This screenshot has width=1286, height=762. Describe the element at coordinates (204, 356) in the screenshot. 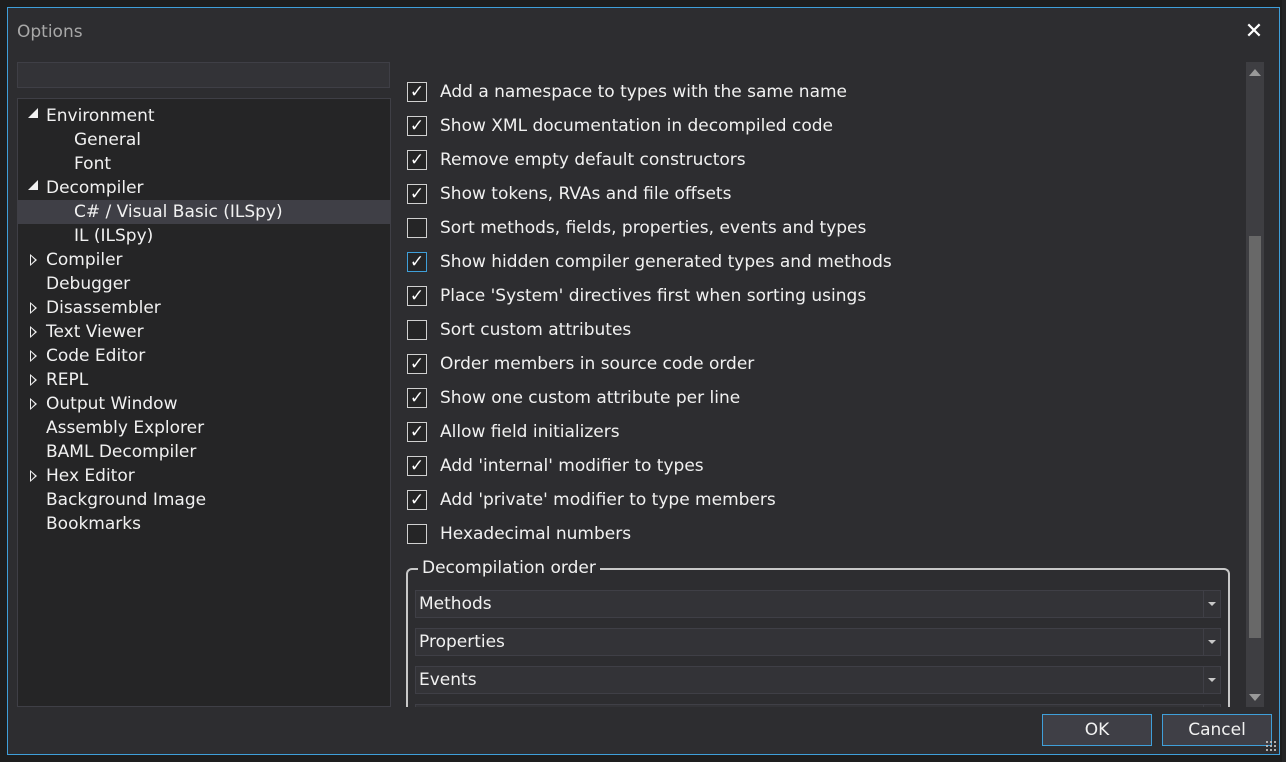

I see `tree-item: Code Editor` at that location.